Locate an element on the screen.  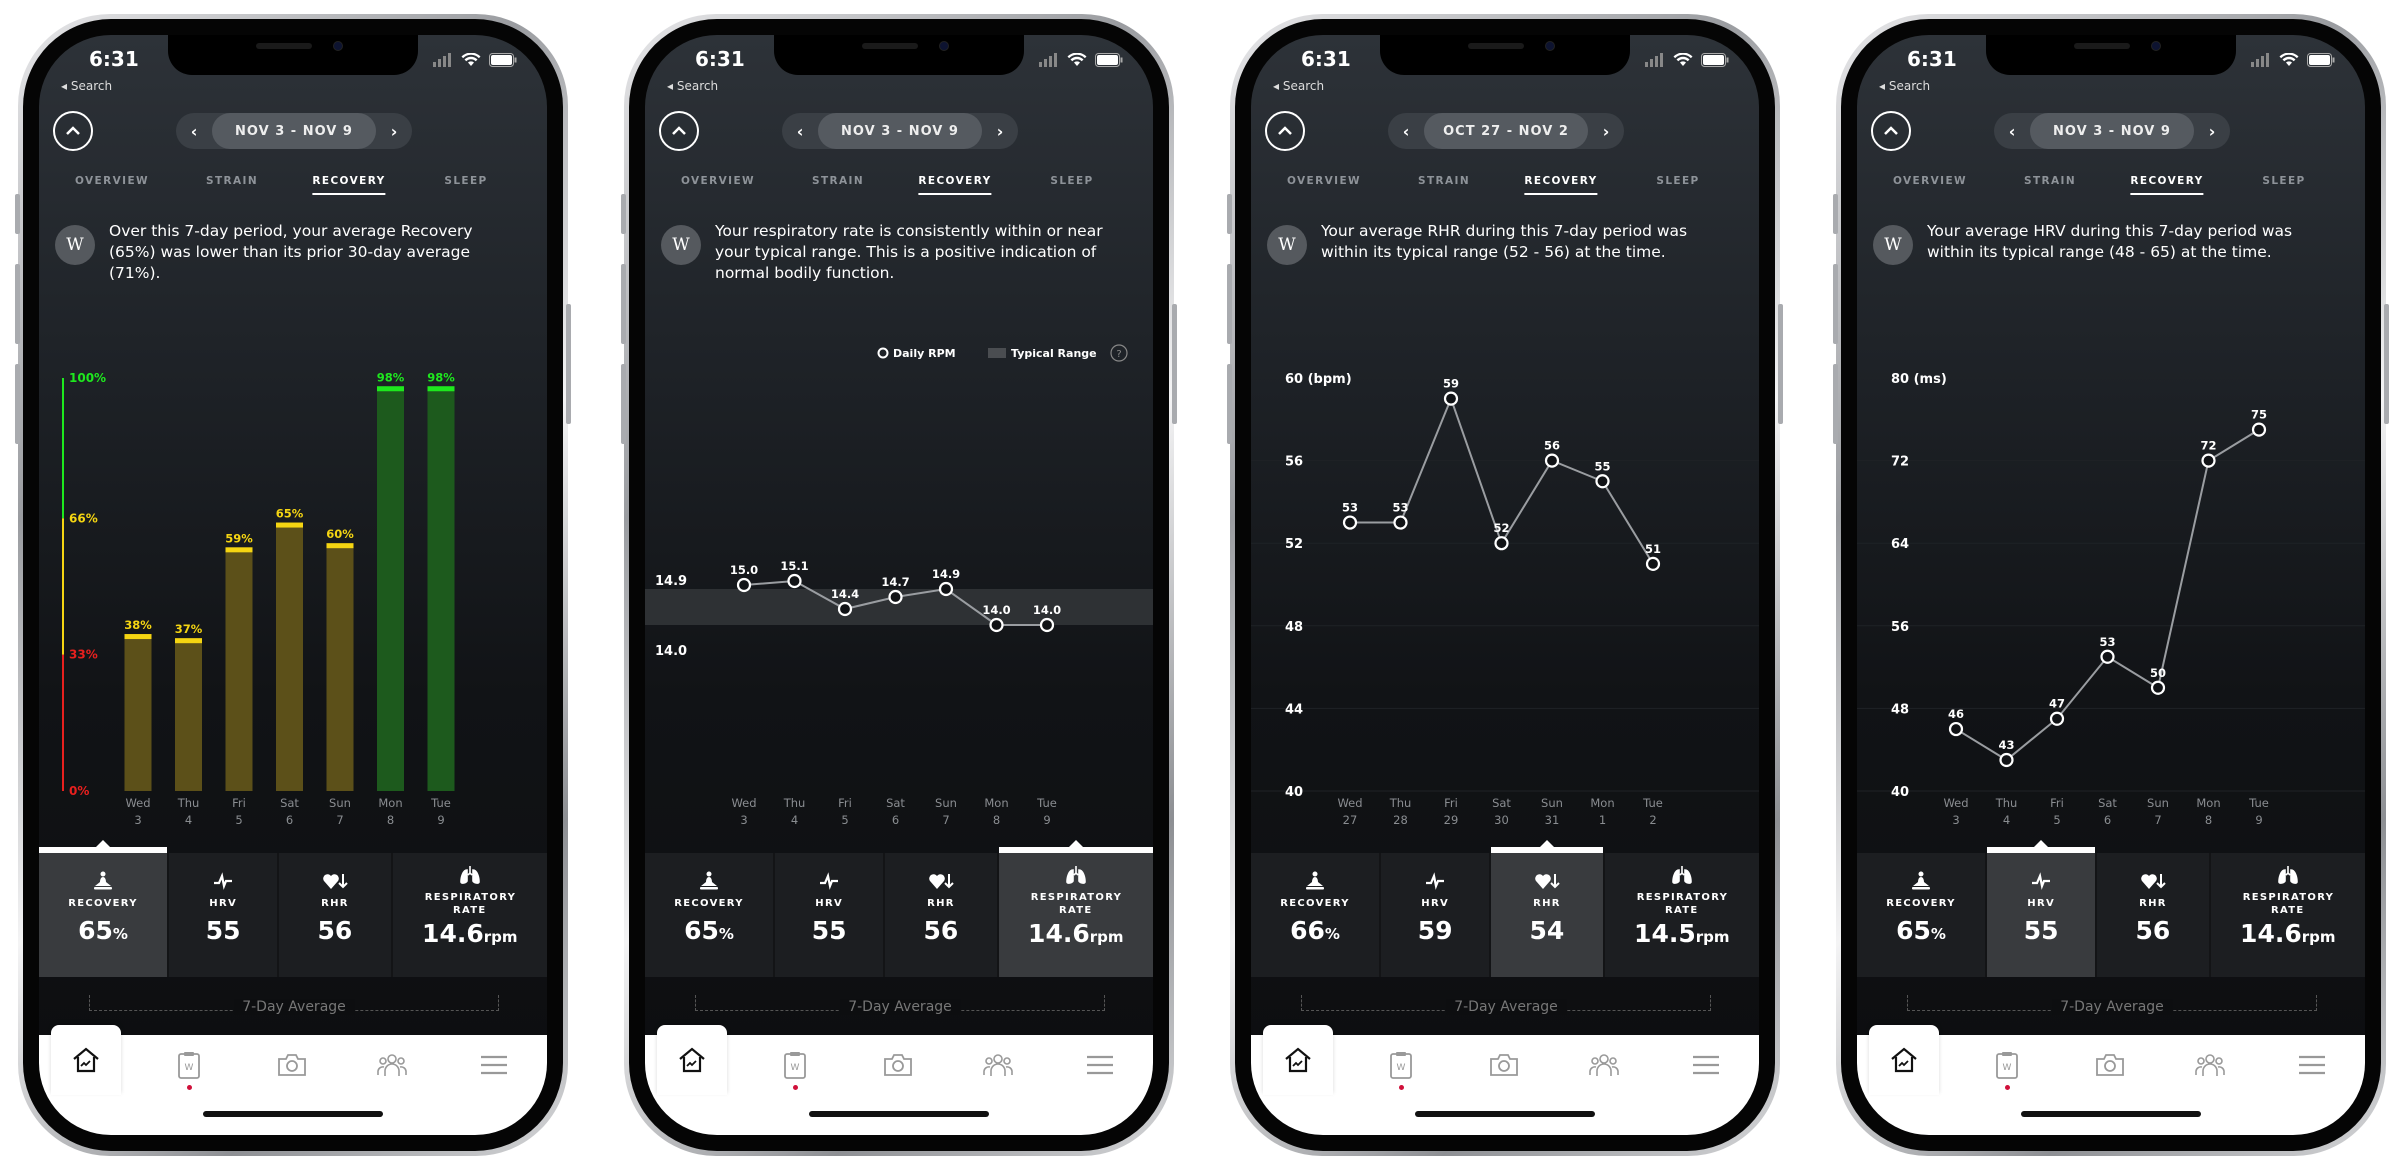
stat-respiratory-rate: RESPIRATORY RATE 14.5rpm is located at coordinates (1682, 915).